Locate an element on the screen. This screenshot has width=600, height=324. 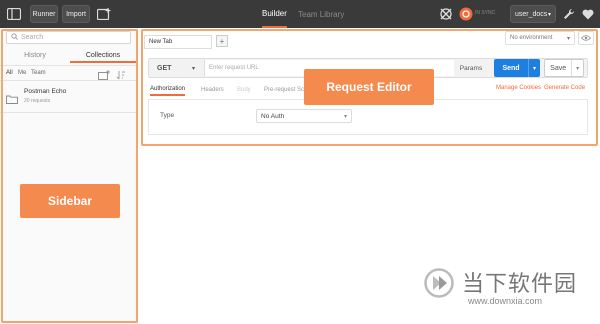
params-button: Params is located at coordinates (471, 68).